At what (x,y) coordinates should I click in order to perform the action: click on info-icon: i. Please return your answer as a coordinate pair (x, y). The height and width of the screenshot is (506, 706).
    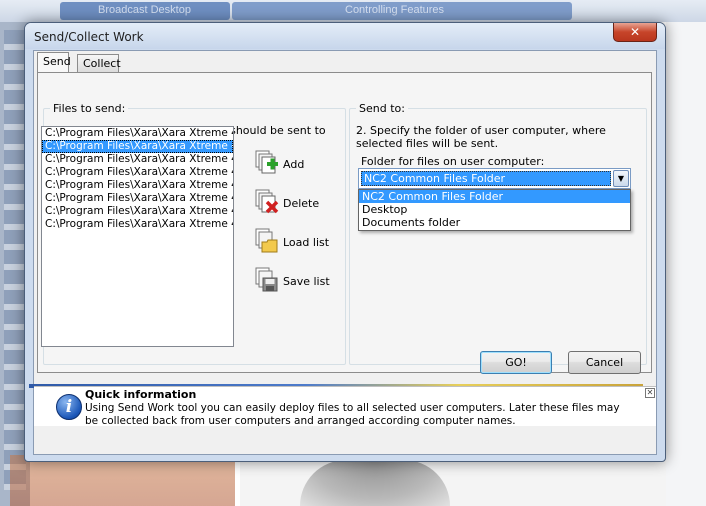
    Looking at the image, I should click on (69, 407).